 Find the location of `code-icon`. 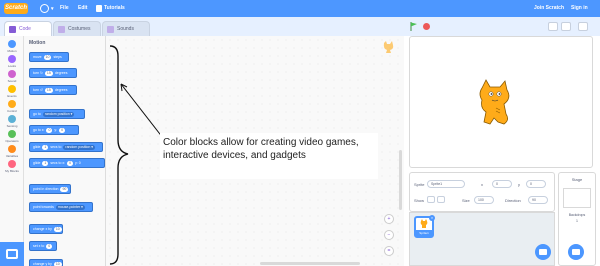

code-icon is located at coordinates (12, 29).